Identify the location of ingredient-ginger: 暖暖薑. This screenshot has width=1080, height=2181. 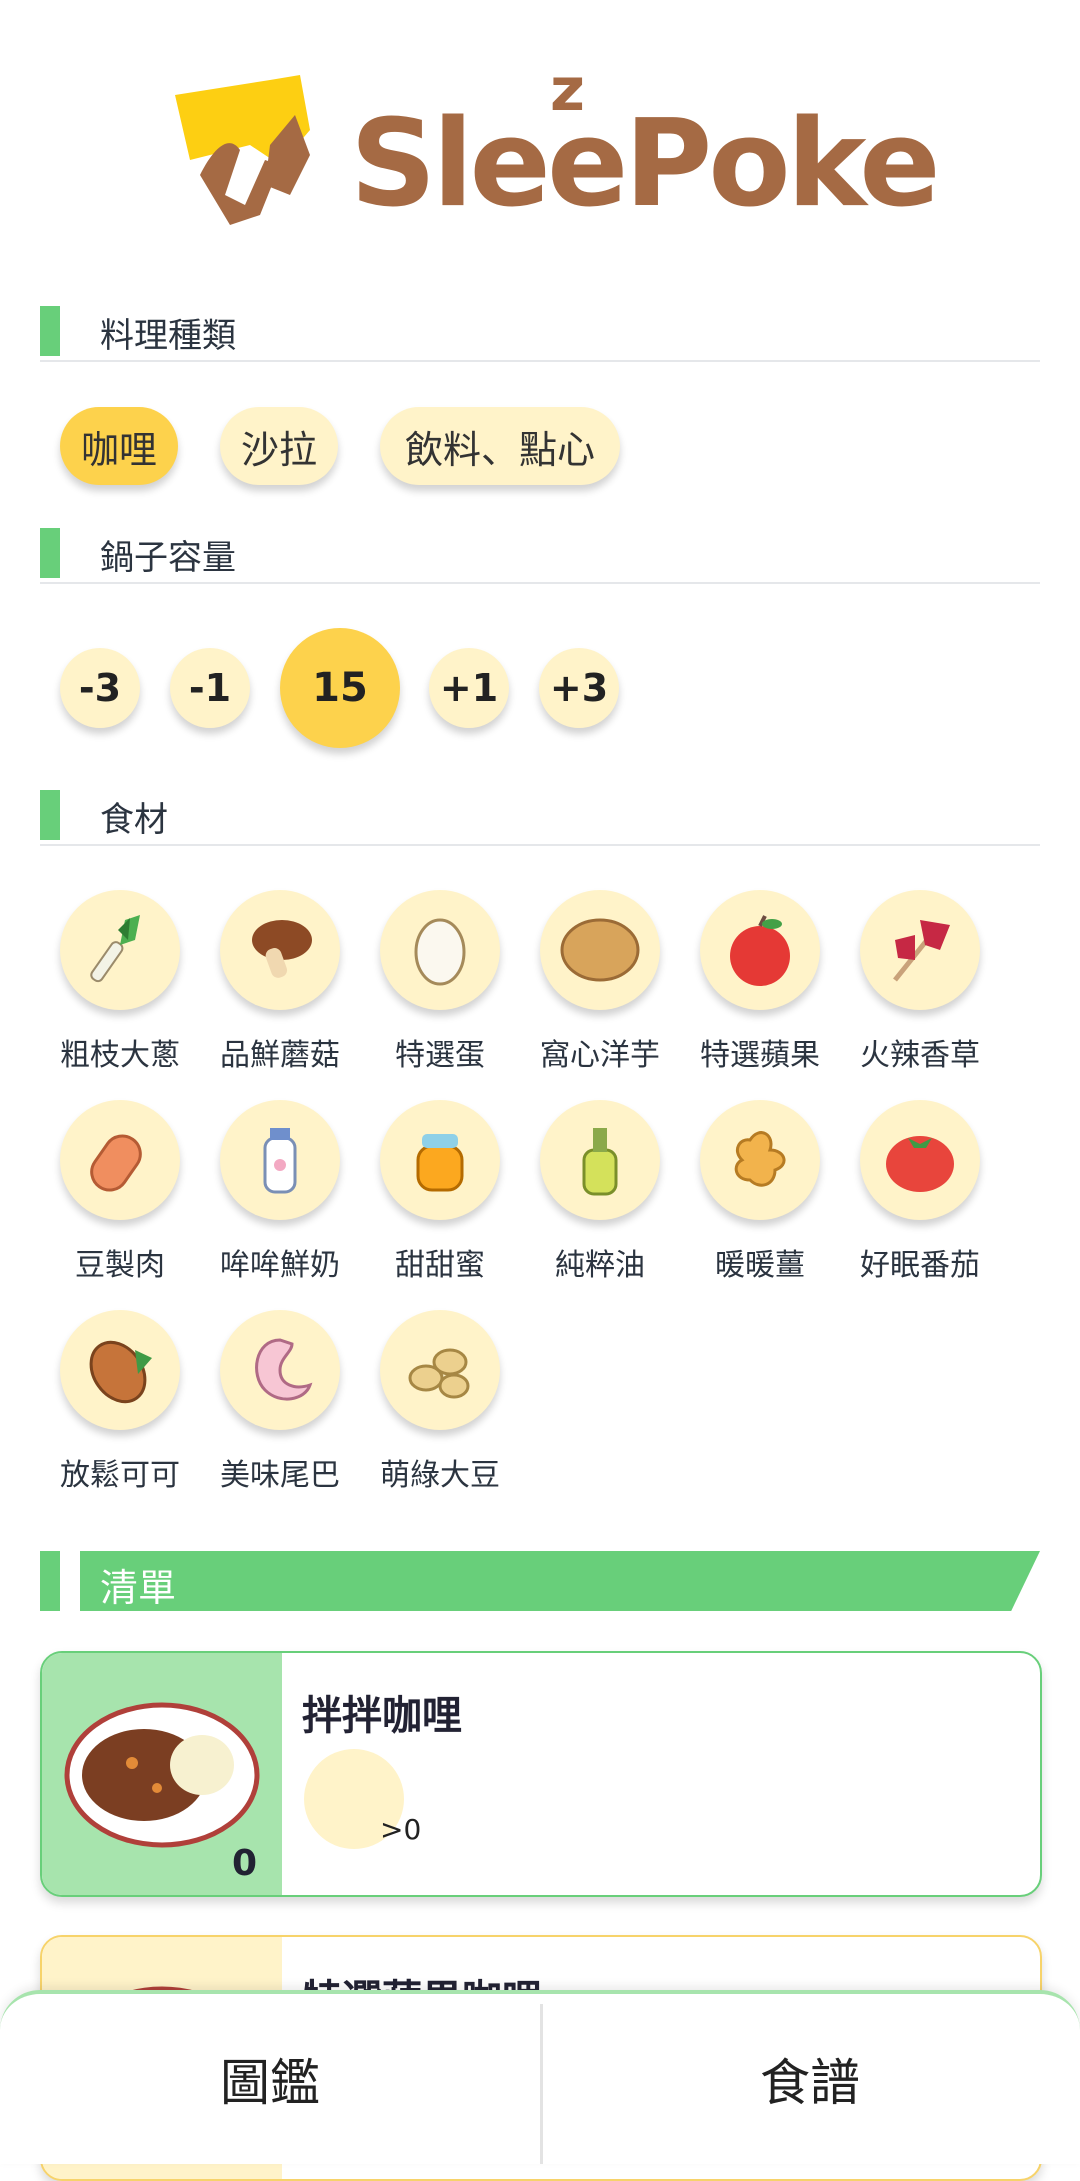
(760, 1195).